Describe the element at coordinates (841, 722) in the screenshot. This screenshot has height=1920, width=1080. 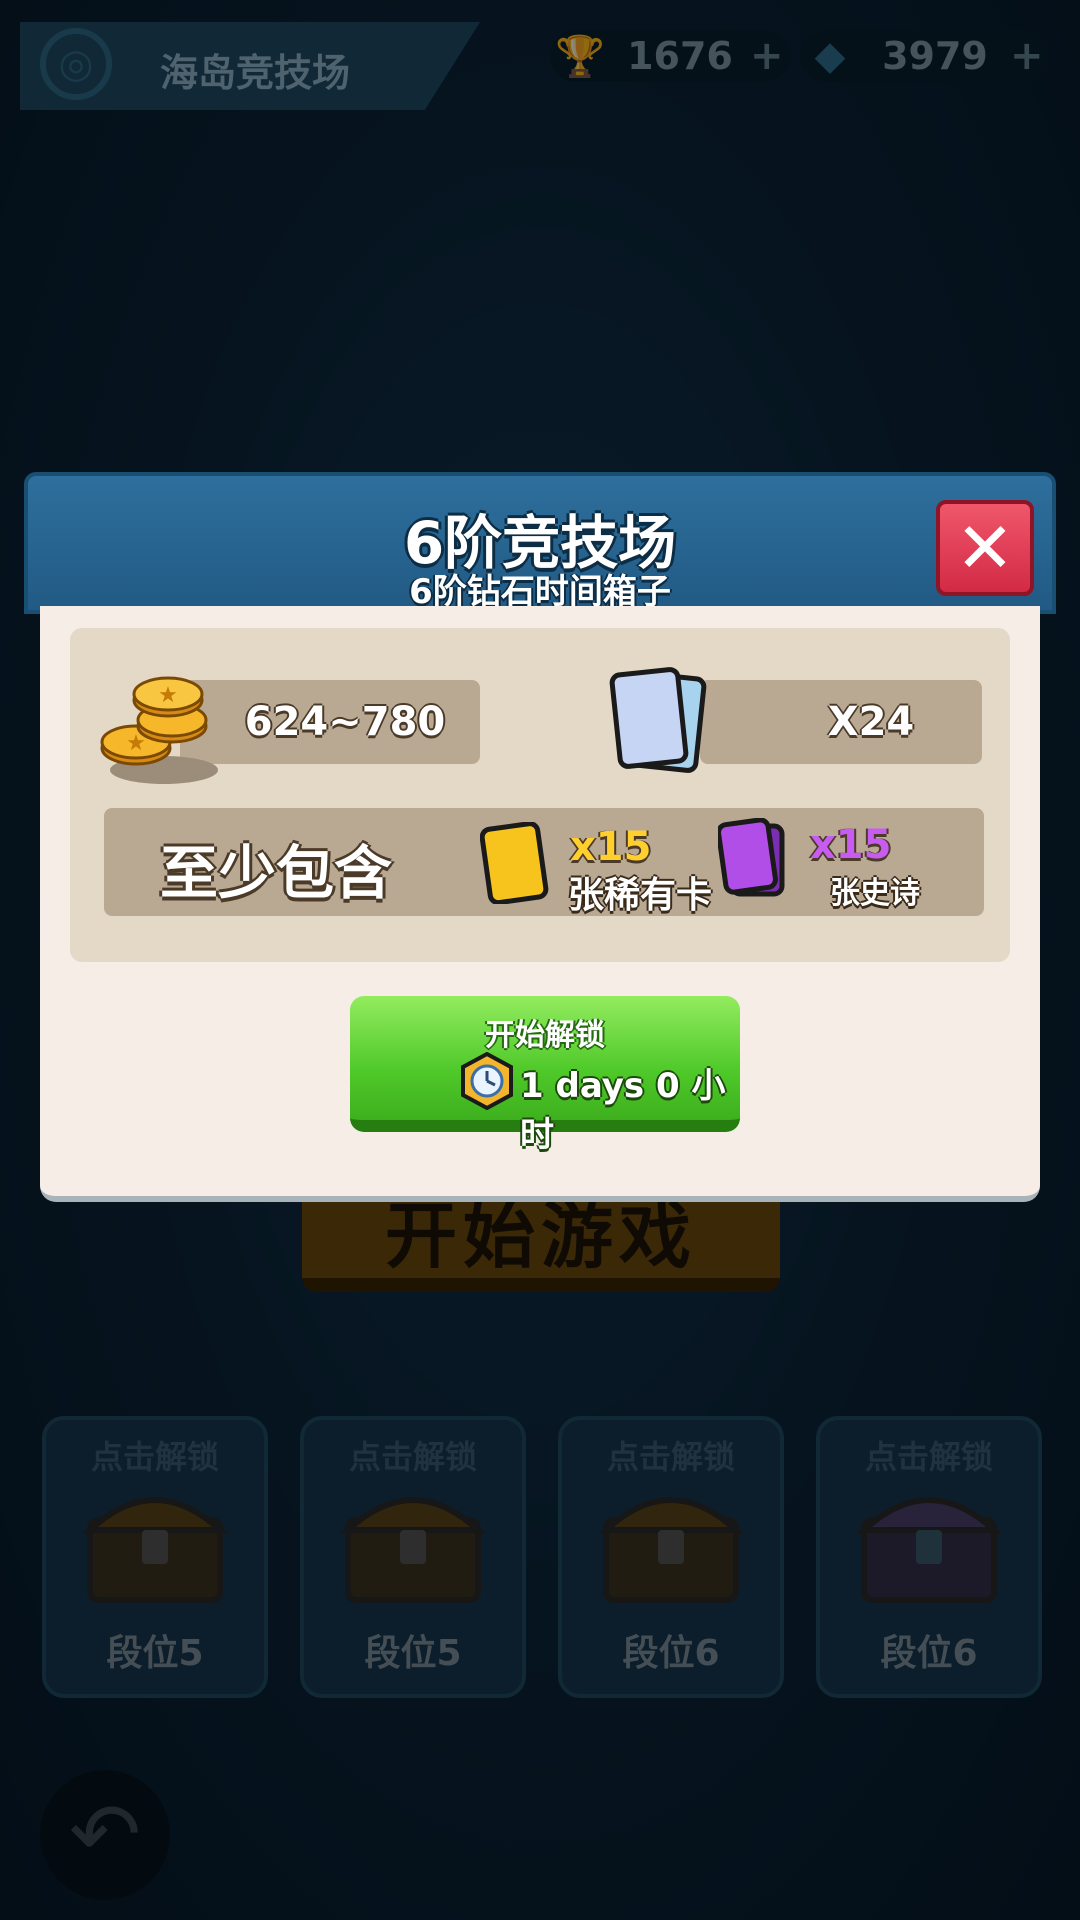
I see `card-count: X24` at that location.